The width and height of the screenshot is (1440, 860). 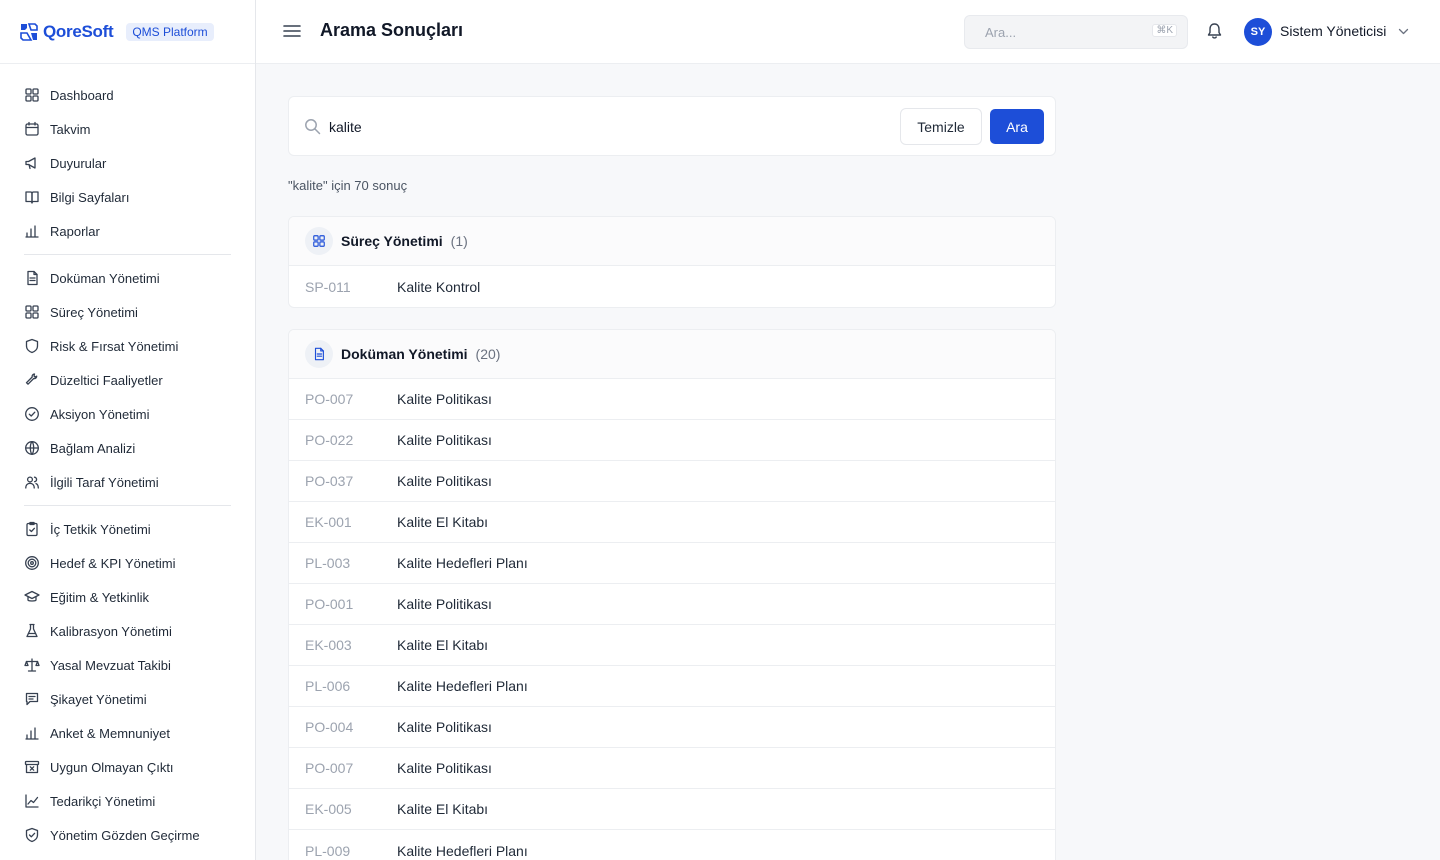 What do you see at coordinates (292, 31) in the screenshot?
I see `hamburger-menu-icon` at bounding box center [292, 31].